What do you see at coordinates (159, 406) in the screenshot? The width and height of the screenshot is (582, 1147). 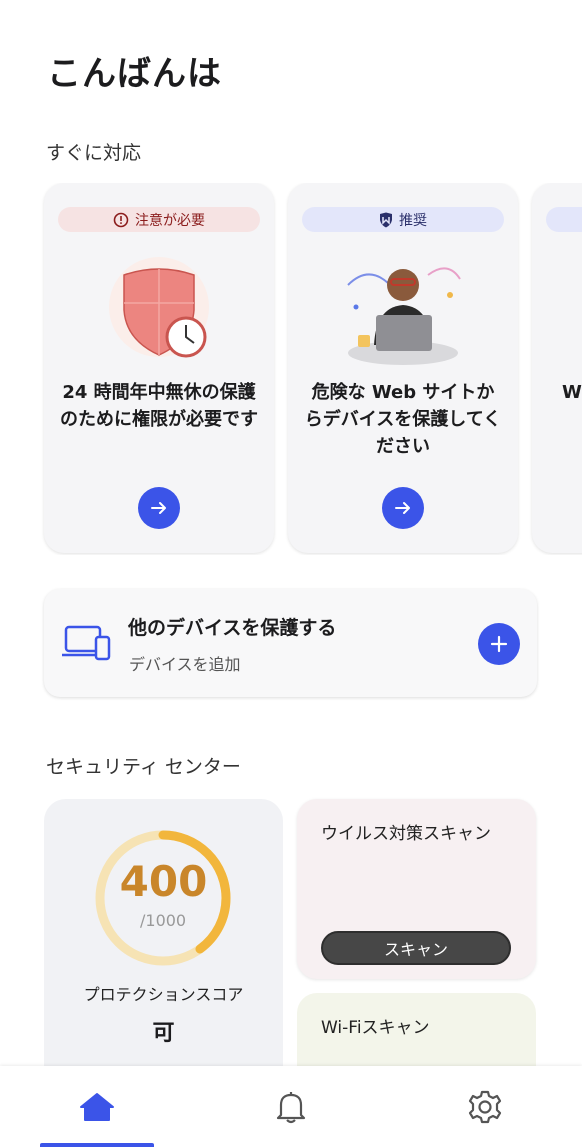 I see `card-message: 24 時間年中無休の保護のために権限が必要です` at bounding box center [159, 406].